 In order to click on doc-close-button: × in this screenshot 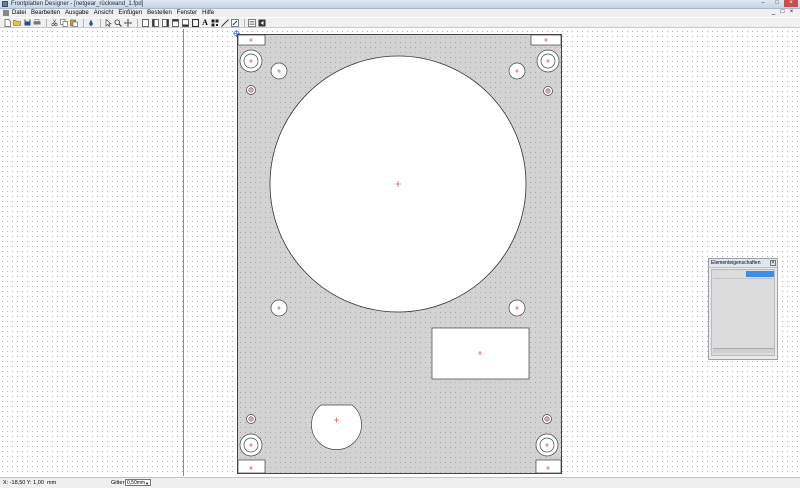, I will do `click(791, 12)`.